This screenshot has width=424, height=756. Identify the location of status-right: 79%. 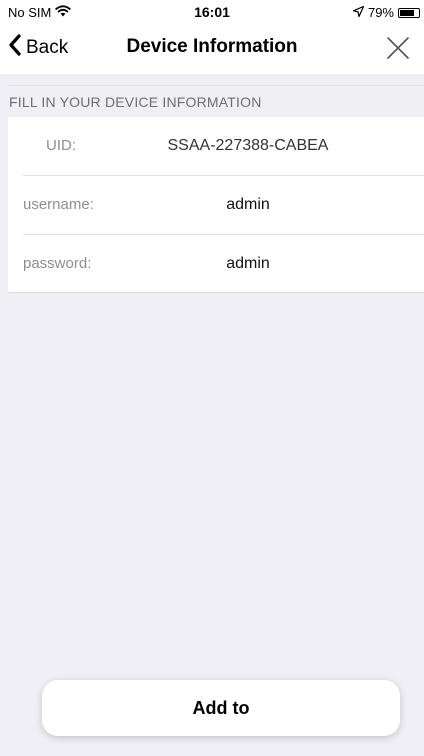
(386, 12).